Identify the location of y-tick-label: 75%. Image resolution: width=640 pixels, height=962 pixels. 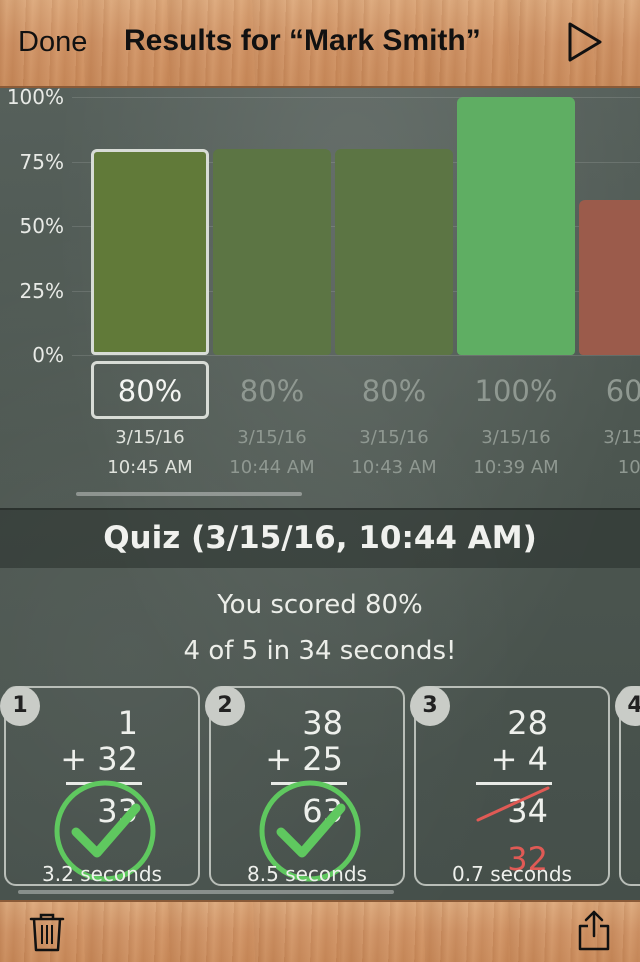
(41, 161).